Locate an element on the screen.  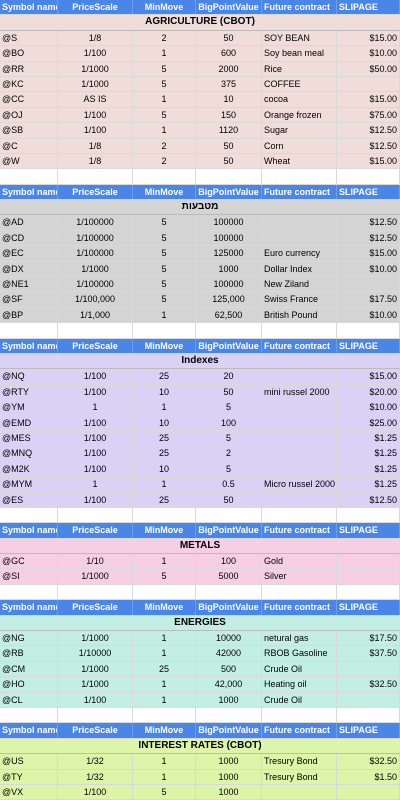
cell-symbol: @GC is located at coordinates (29, 561).